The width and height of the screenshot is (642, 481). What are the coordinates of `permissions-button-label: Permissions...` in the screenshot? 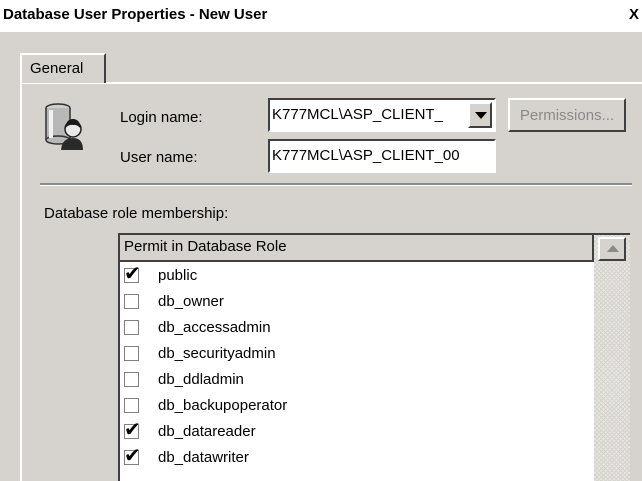 It's located at (567, 115).